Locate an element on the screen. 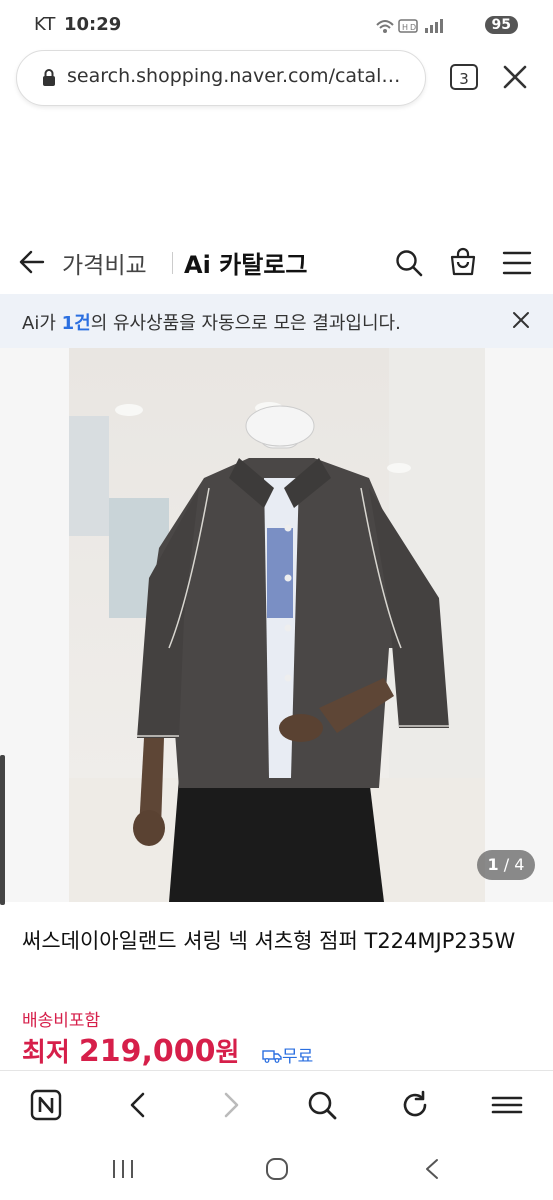 Image resolution: width=553 pixels, height=1200 pixels. price-currency: 원 is located at coordinates (227, 1053).